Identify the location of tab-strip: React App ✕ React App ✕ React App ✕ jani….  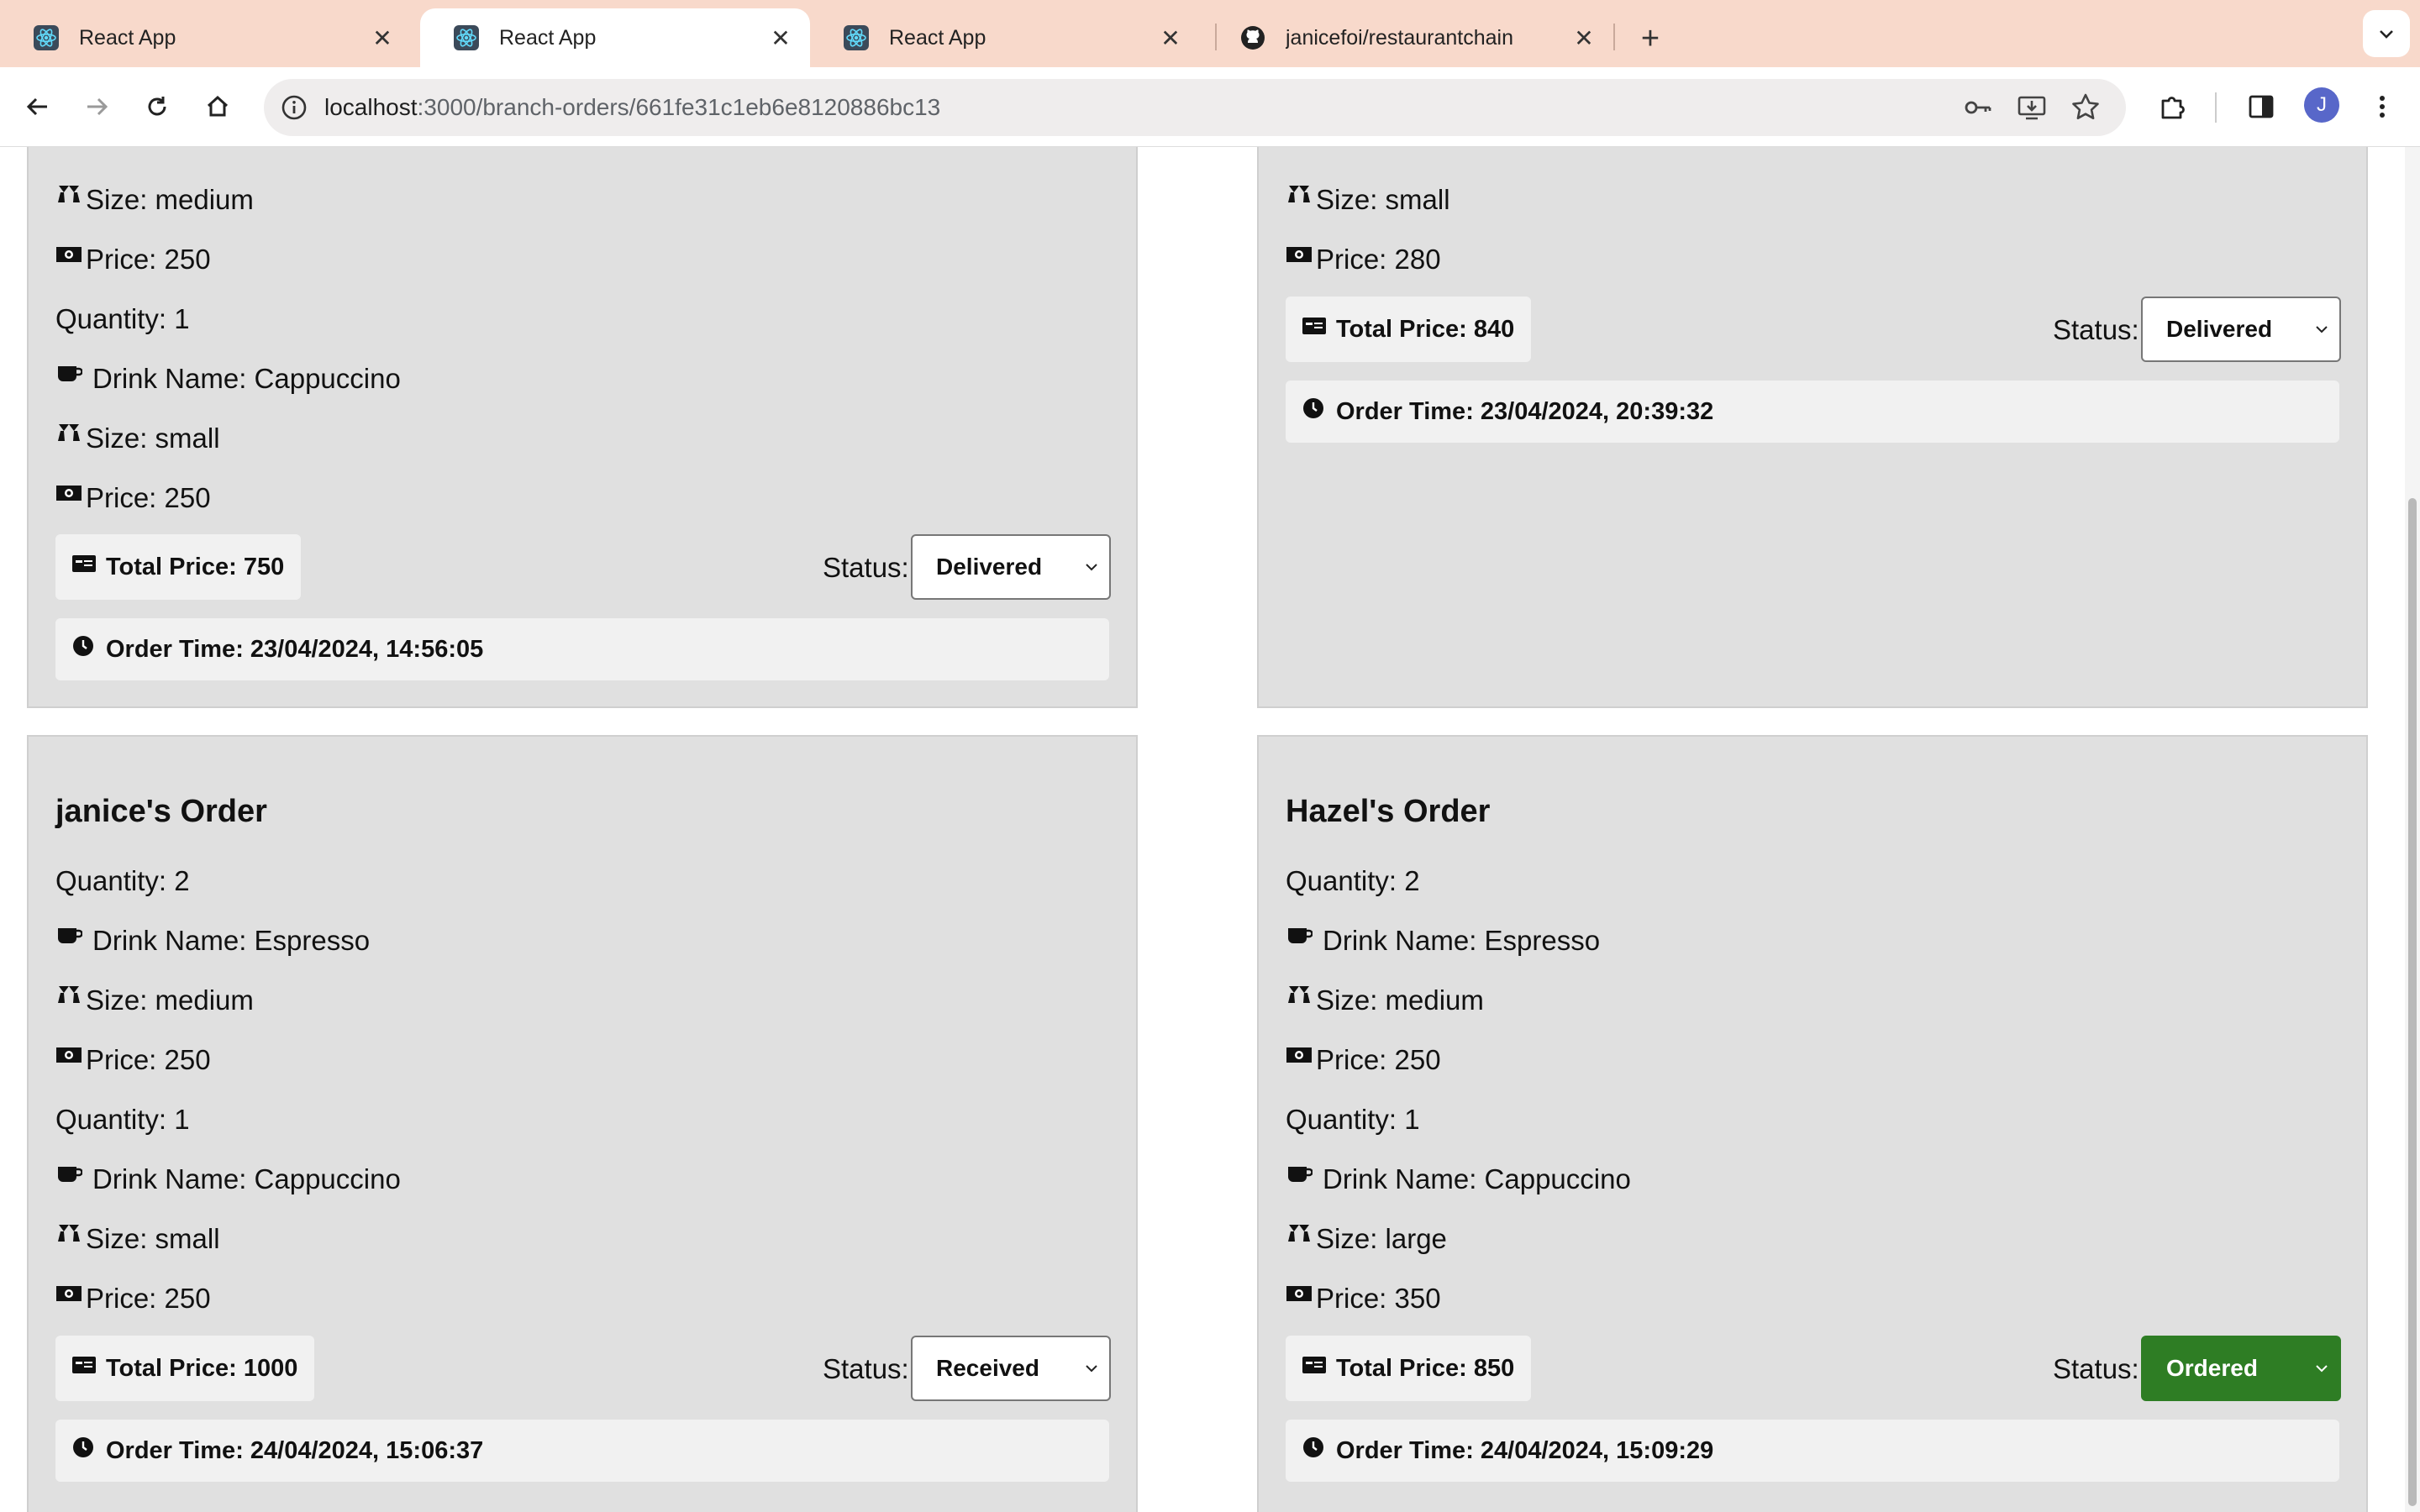
(1210, 33).